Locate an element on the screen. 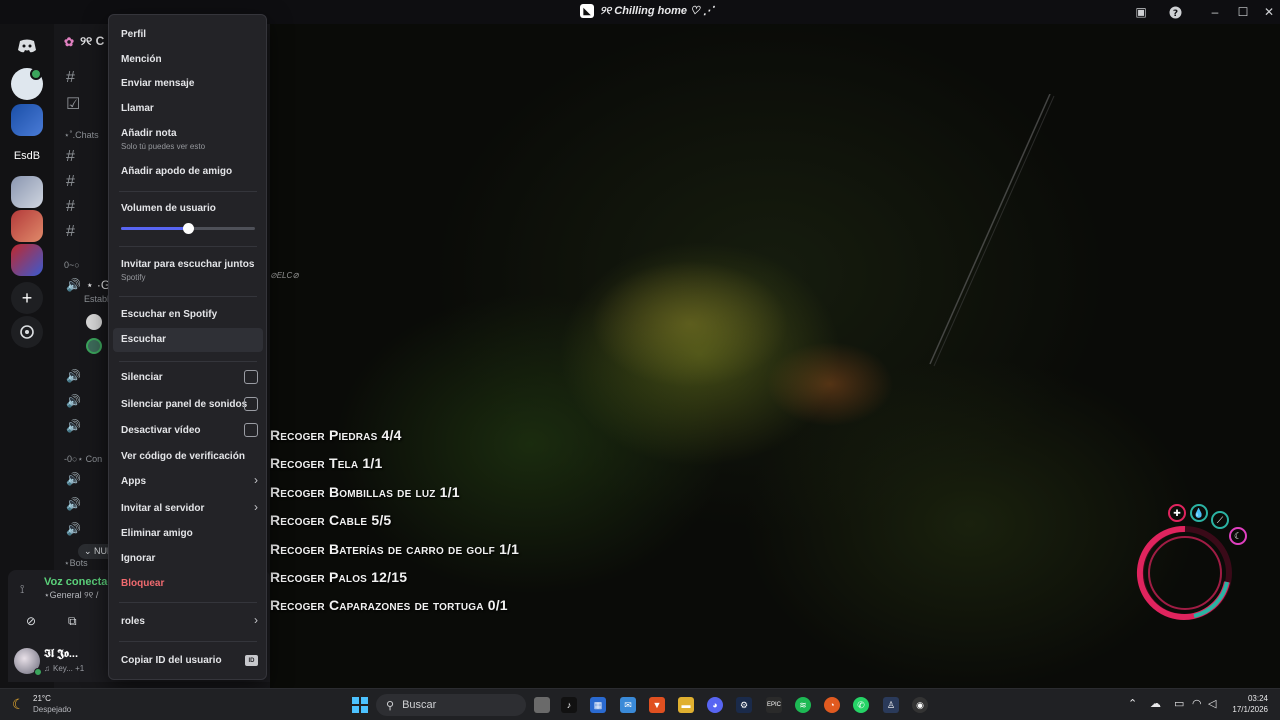 This screenshot has height=720, width=1280. chevron-up-icon: ⌃ is located at coordinates (1132, 703).